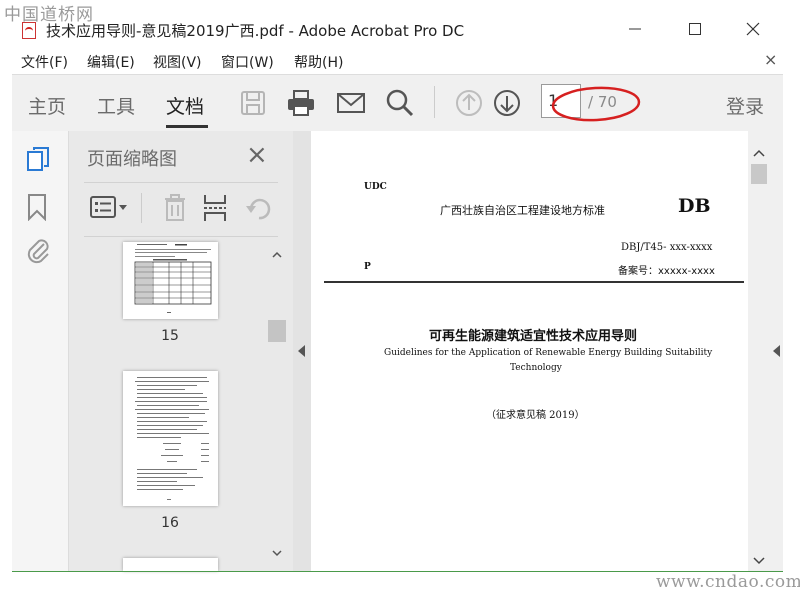  I want to click on bookmark-icon, so click(37, 207).